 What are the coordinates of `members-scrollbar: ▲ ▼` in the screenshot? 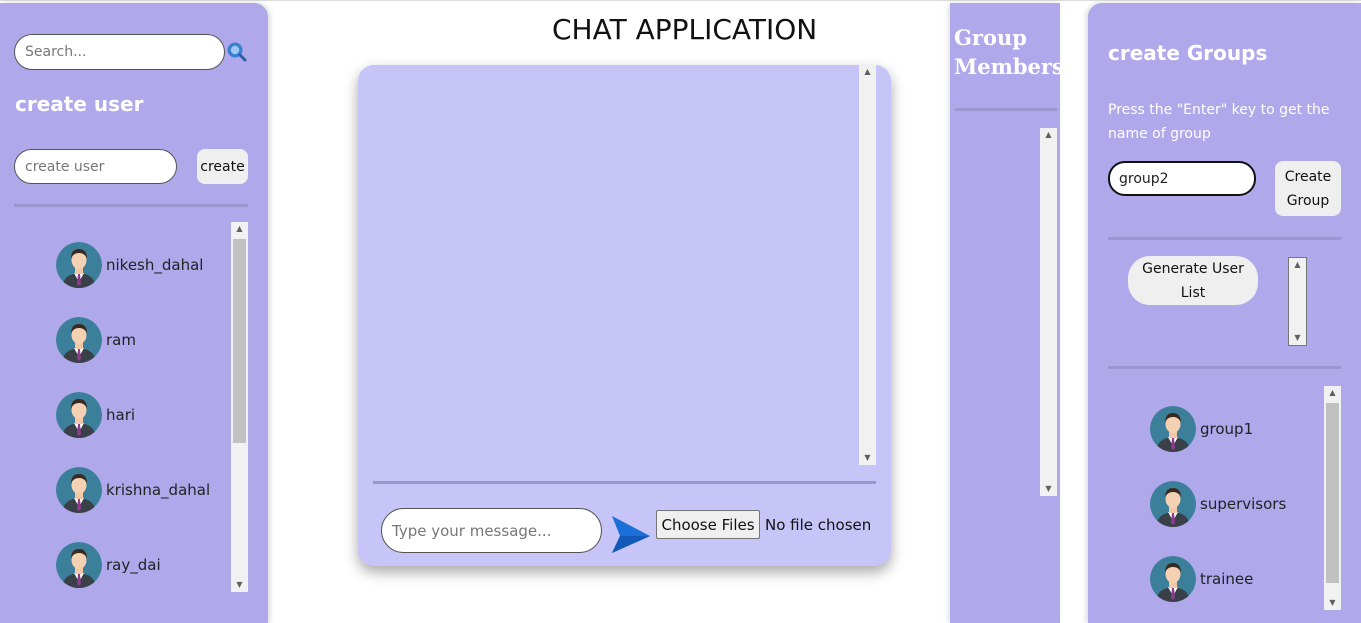 It's located at (1048, 312).